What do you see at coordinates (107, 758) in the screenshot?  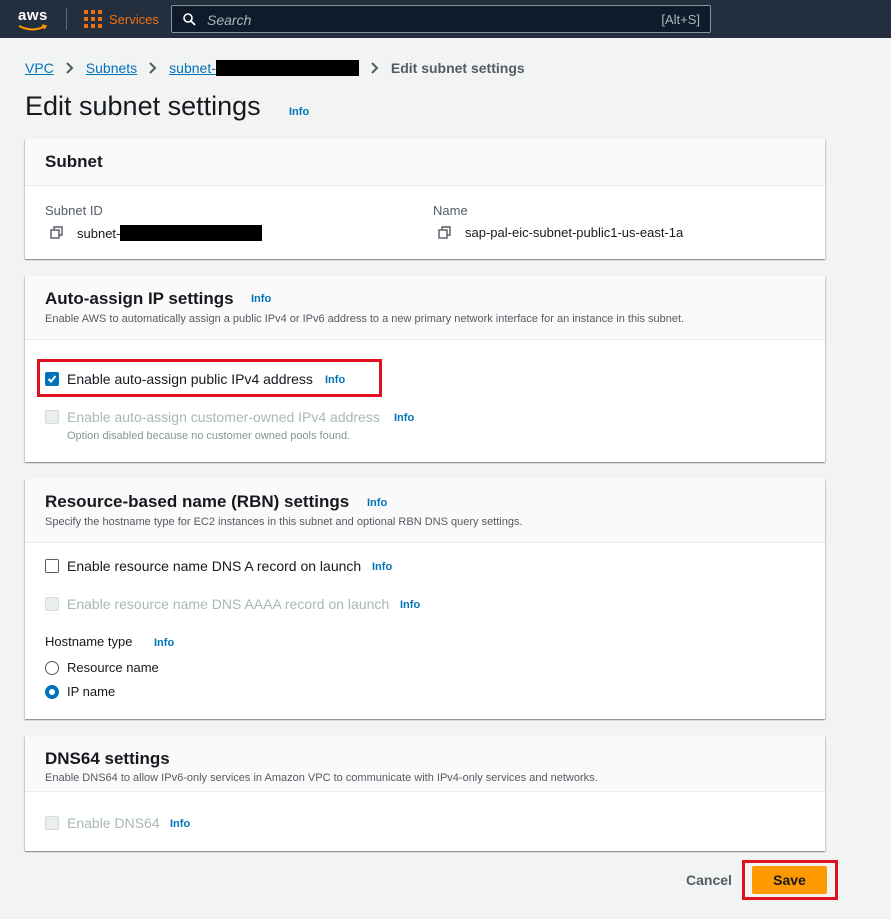 I see `panel-title: DNS64 settings` at bounding box center [107, 758].